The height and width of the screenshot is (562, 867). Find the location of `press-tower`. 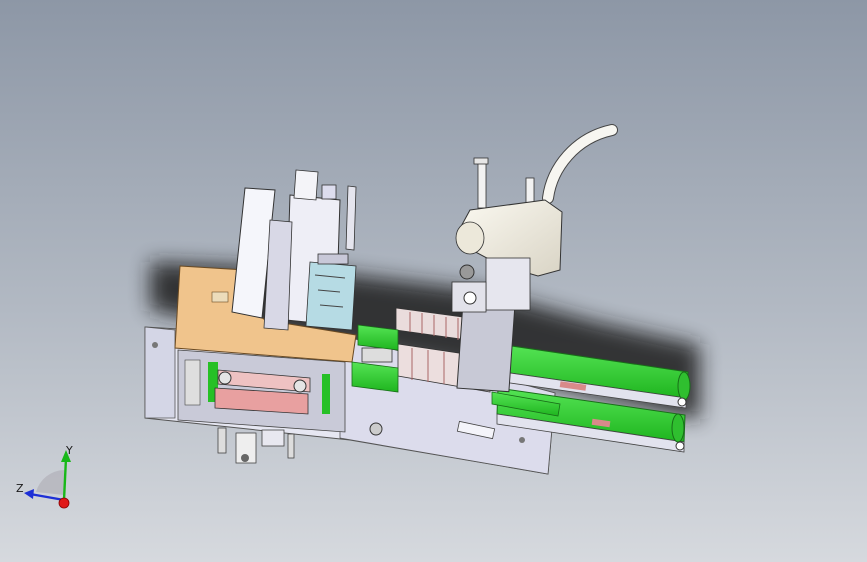

press-tower is located at coordinates (294, 250).